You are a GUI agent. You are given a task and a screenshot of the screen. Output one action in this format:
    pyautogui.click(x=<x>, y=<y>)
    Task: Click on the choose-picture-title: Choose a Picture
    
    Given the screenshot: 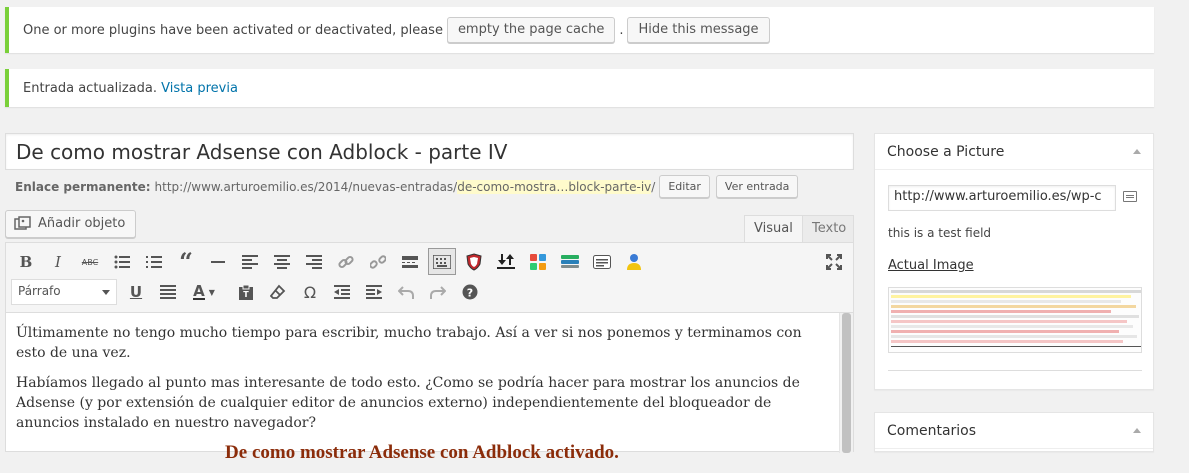 What is the action you would take?
    pyautogui.click(x=946, y=152)
    